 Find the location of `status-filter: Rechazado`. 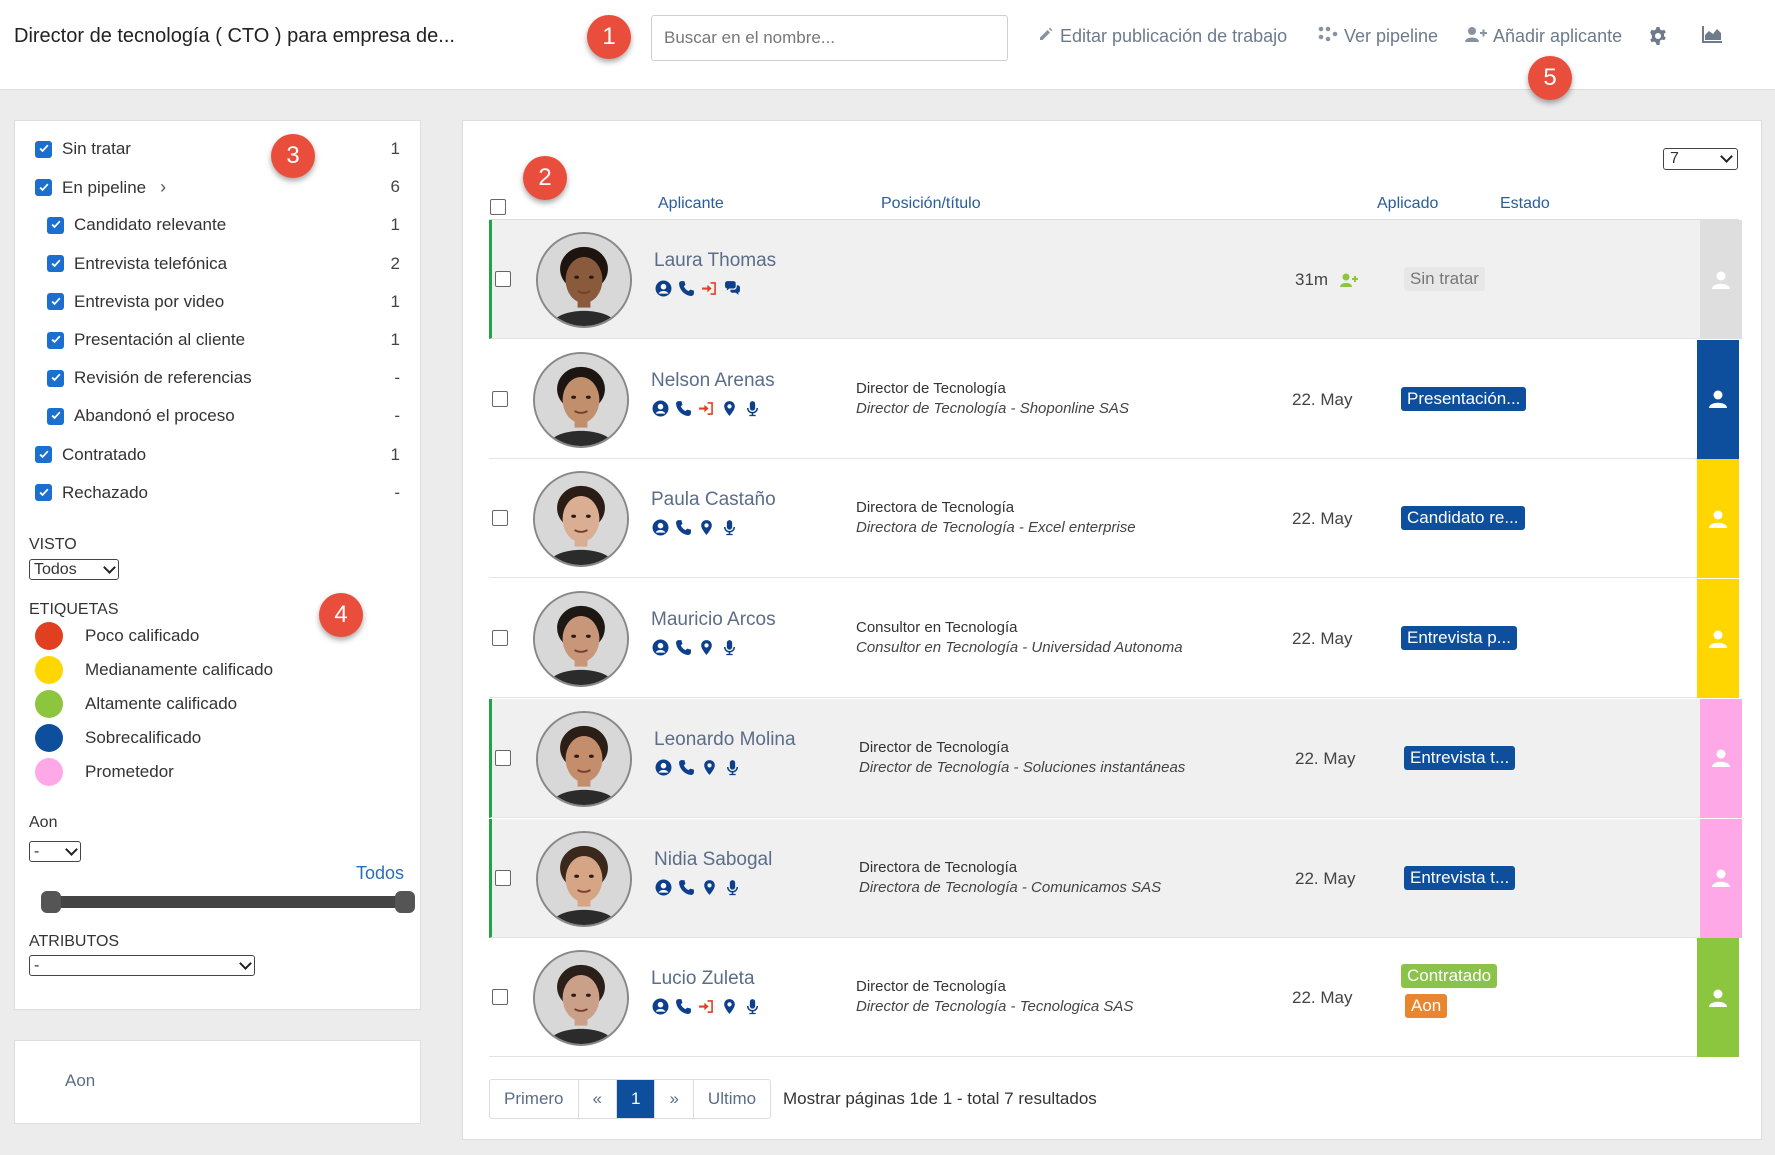

status-filter: Rechazado is located at coordinates (91, 493).